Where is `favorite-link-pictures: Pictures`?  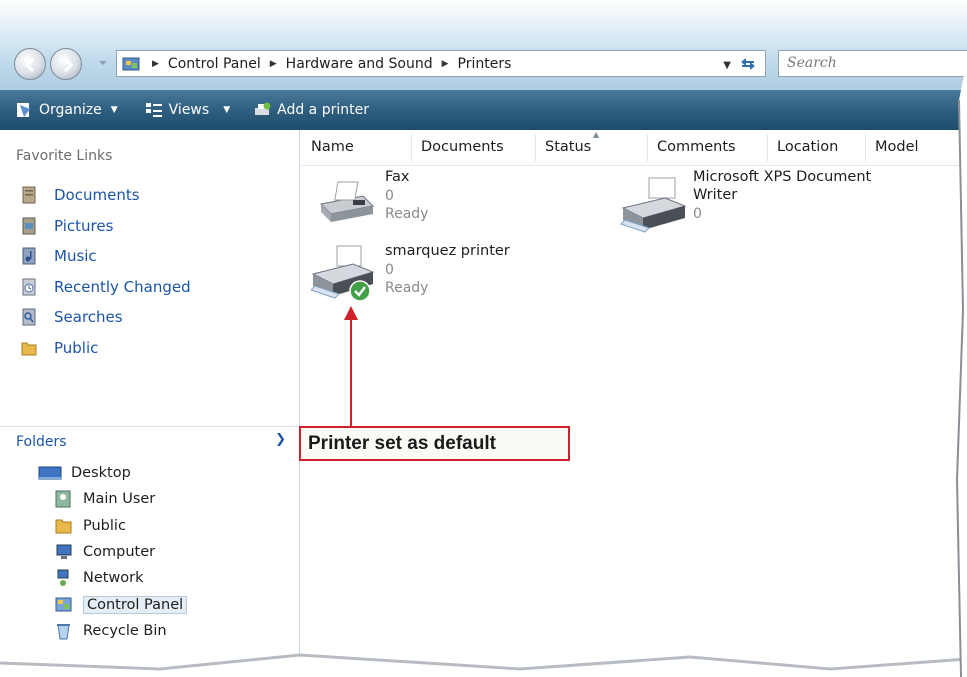
favorite-link-pictures: Pictures is located at coordinates (105, 226).